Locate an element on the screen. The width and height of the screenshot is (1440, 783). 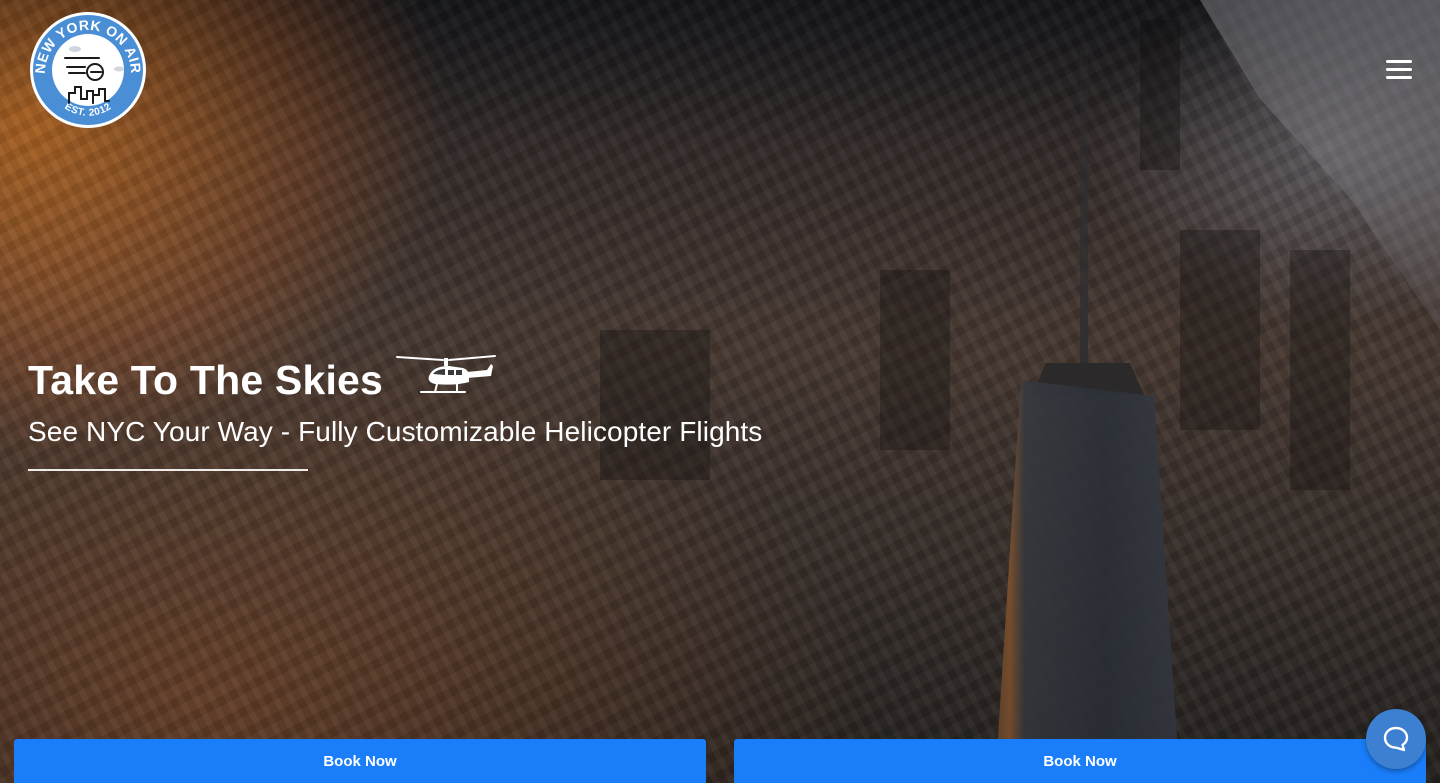
menu-bar-bottom is located at coordinates (1399, 77).